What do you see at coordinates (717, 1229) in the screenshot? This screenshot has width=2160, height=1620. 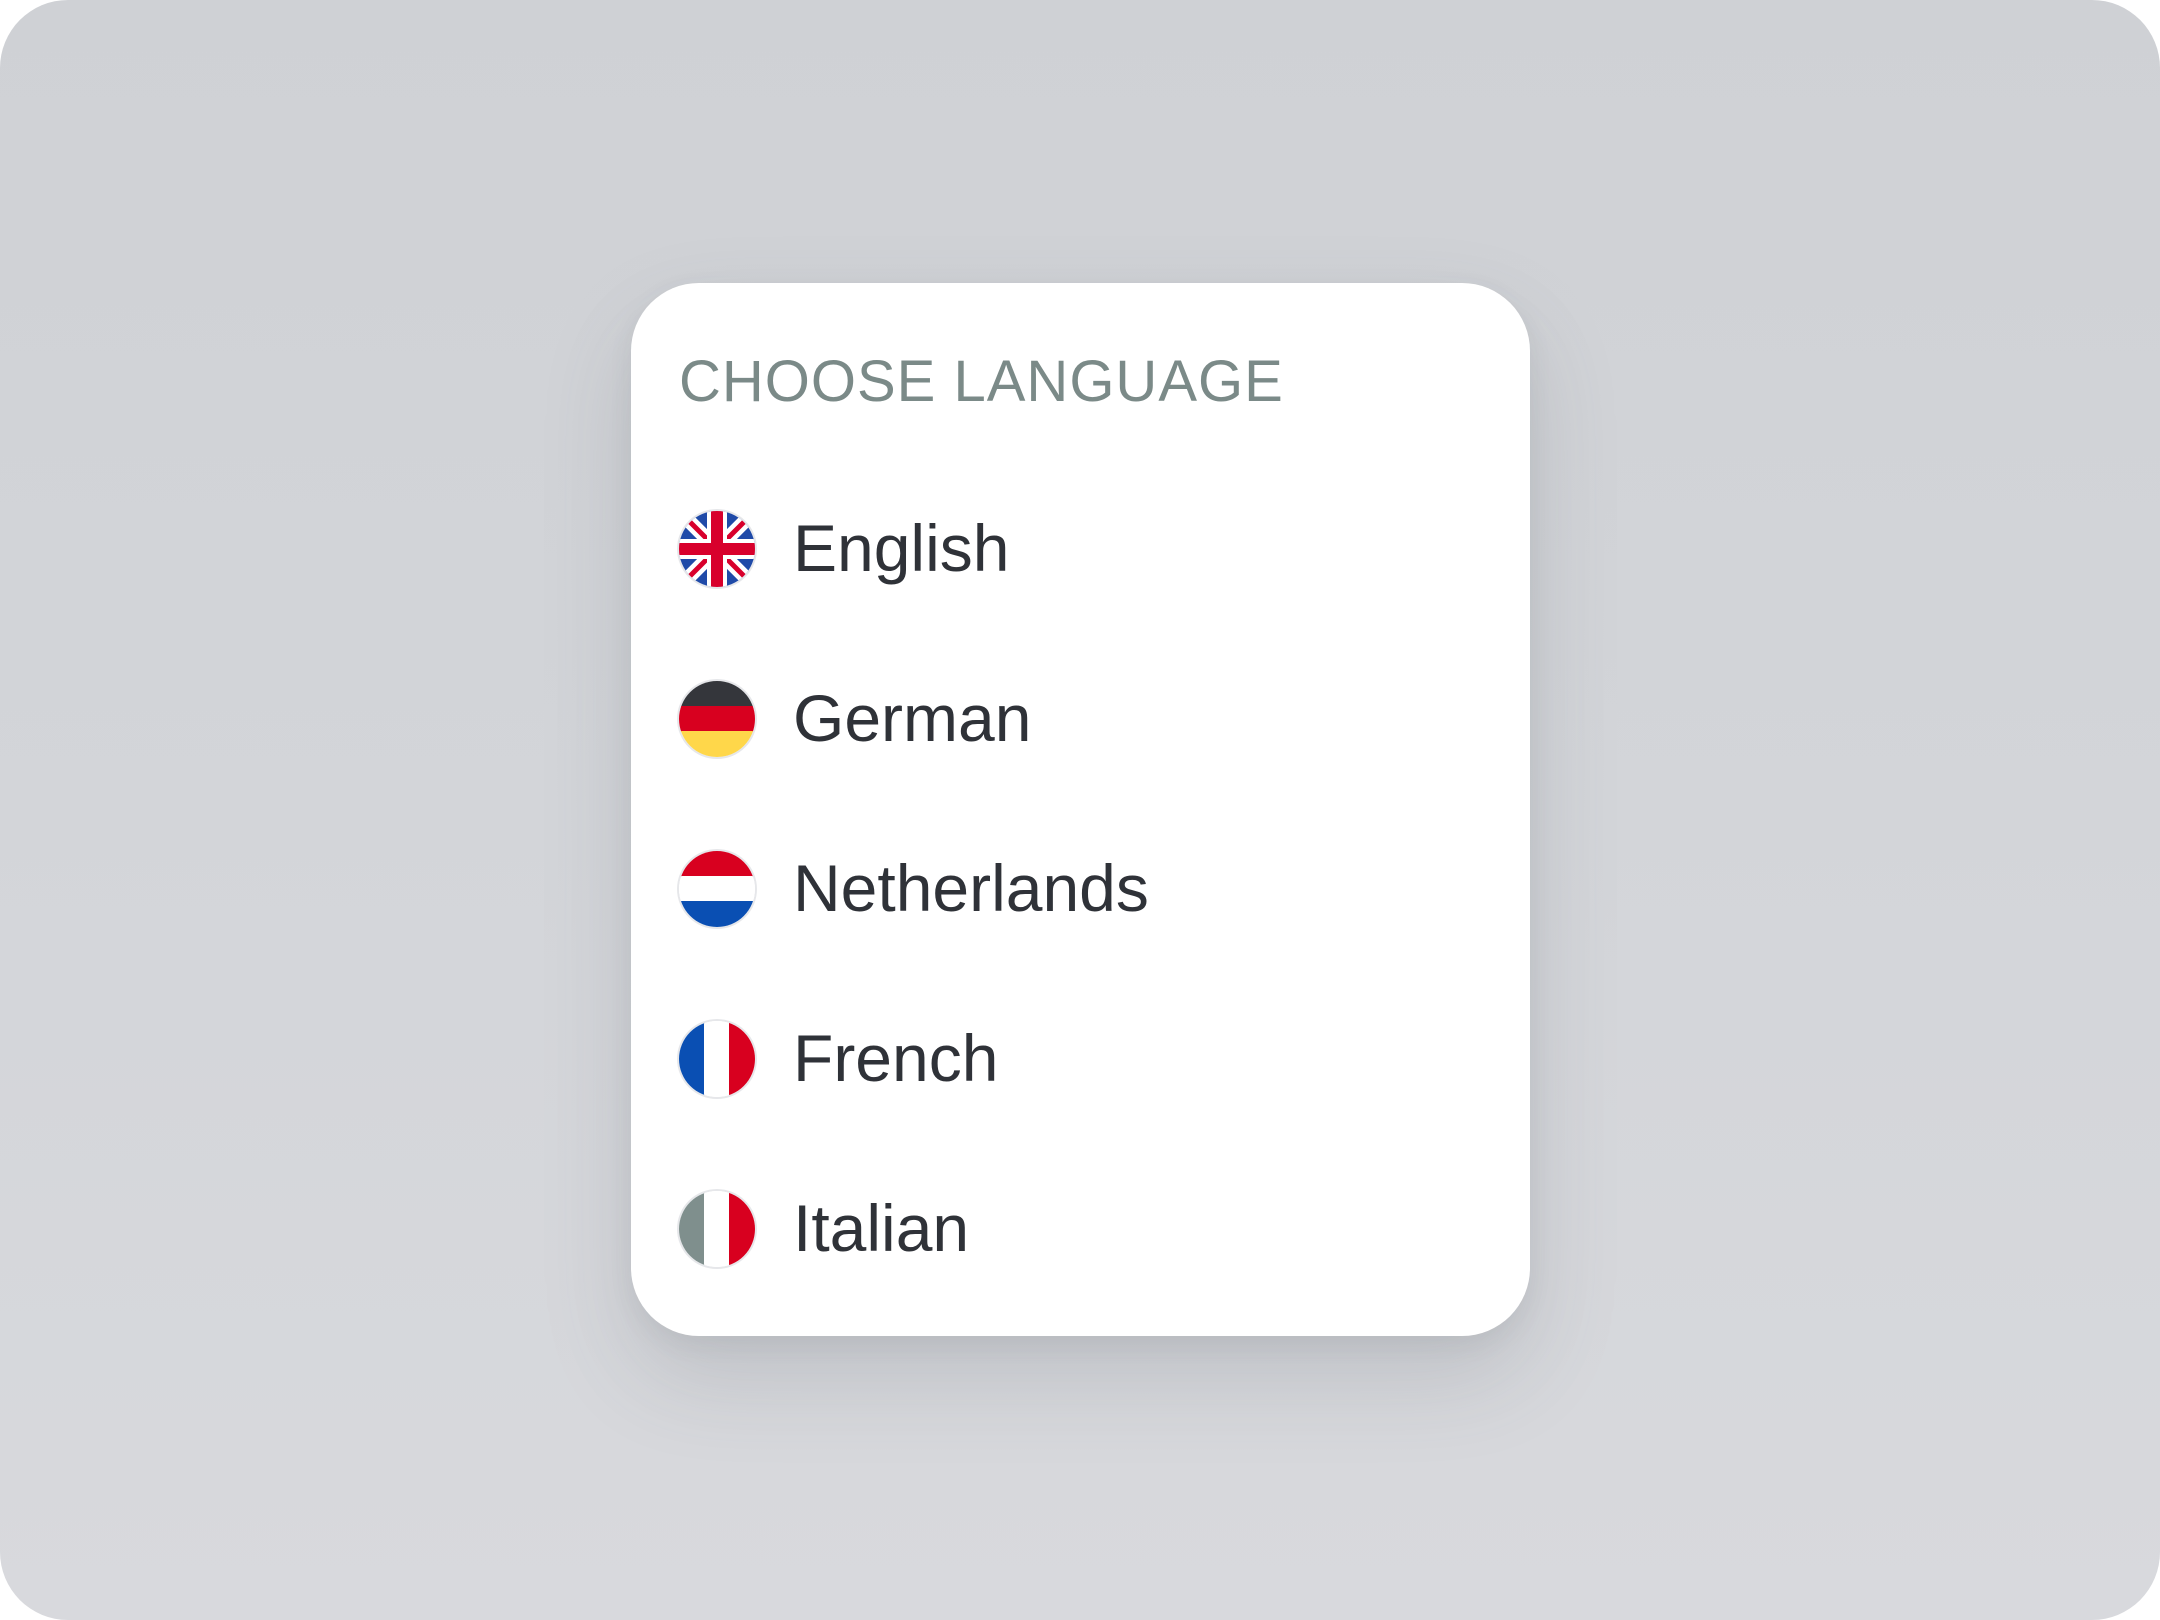 I see `italy-flag-icon` at bounding box center [717, 1229].